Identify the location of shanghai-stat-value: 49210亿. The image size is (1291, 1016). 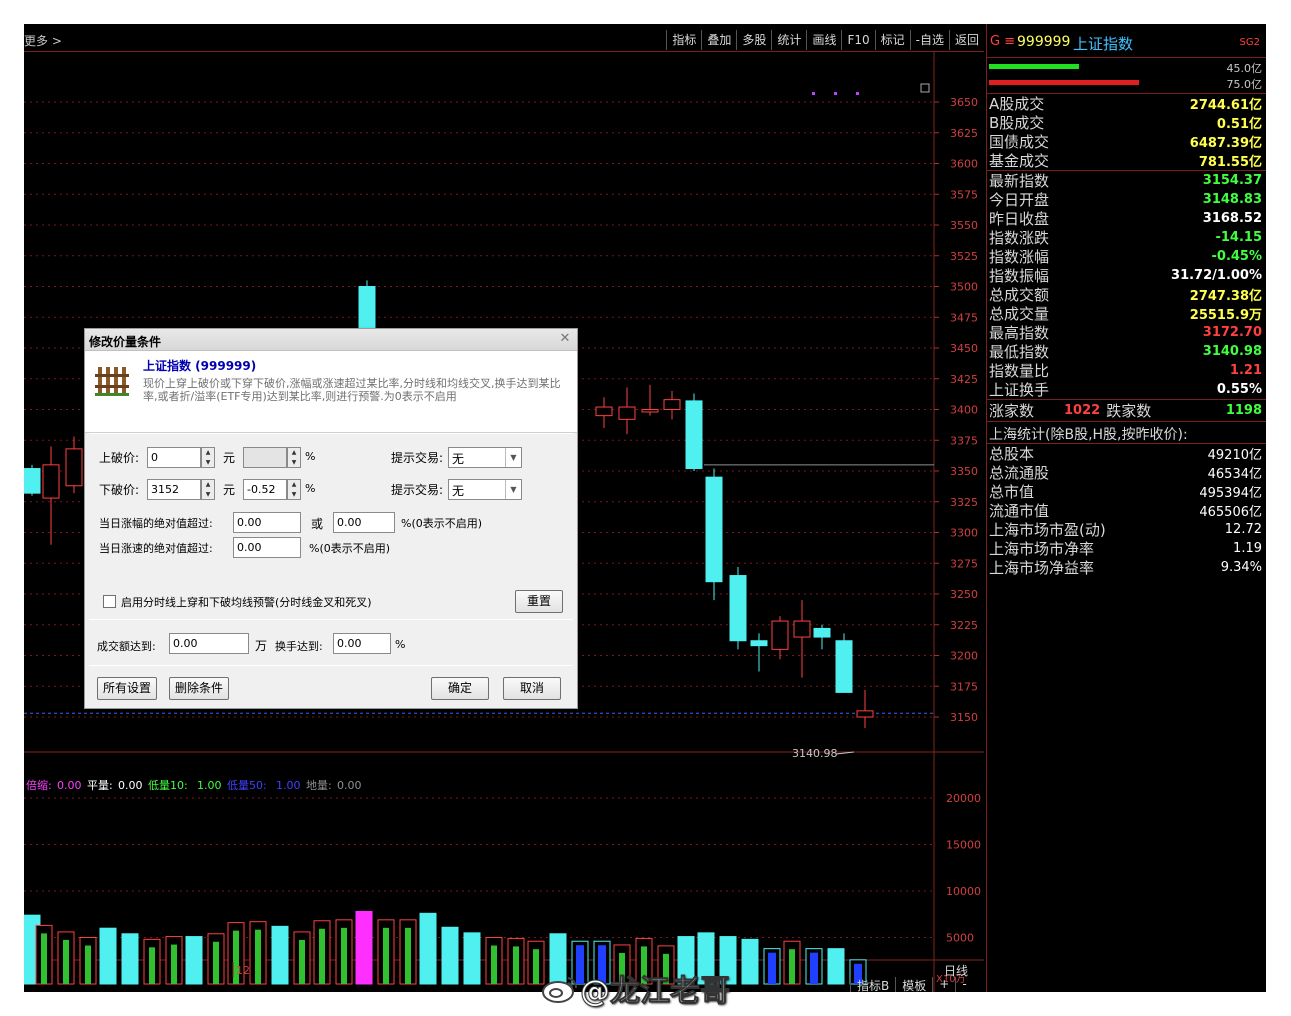
(1234, 455).